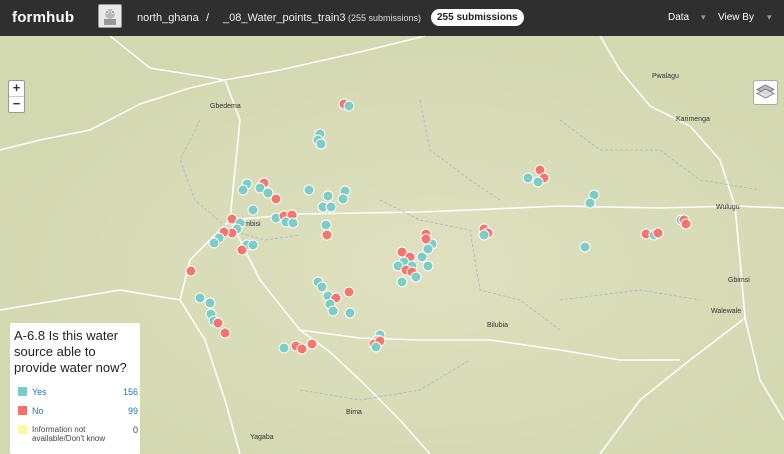  What do you see at coordinates (130, 392) in the screenshot?
I see `legend-count: 156` at bounding box center [130, 392].